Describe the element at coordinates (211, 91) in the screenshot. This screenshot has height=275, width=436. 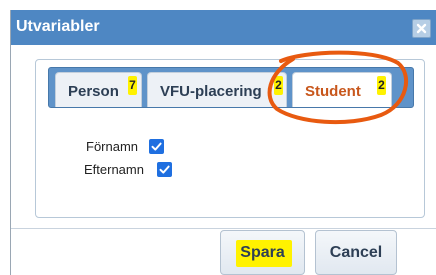
I see `tab-vfu-placering-label: VFU-placering` at that location.